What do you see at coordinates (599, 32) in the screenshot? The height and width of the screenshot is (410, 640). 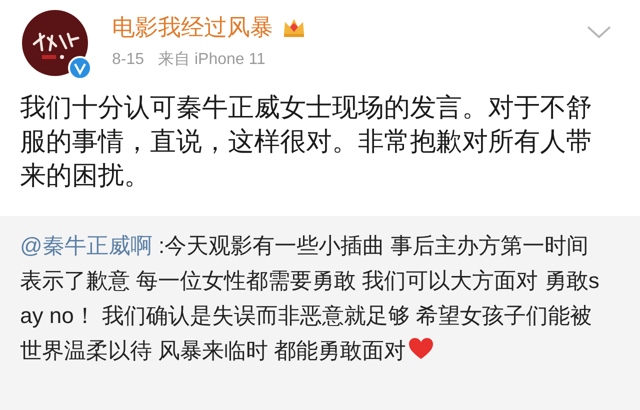 I see `chevron-down-icon` at bounding box center [599, 32].